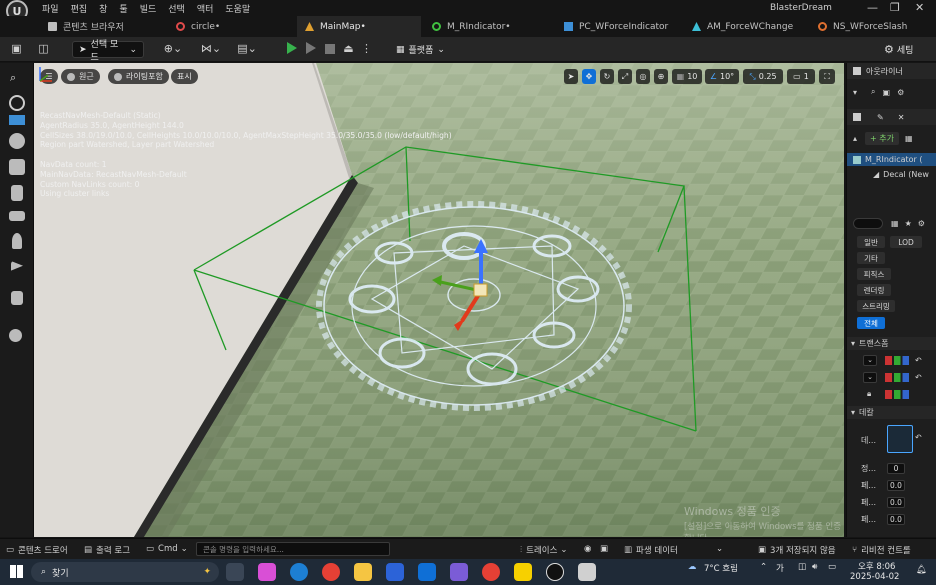 The image size is (936, 585). What do you see at coordinates (50, 8) in the screenshot?
I see `menu-file: 파일` at bounding box center [50, 8].